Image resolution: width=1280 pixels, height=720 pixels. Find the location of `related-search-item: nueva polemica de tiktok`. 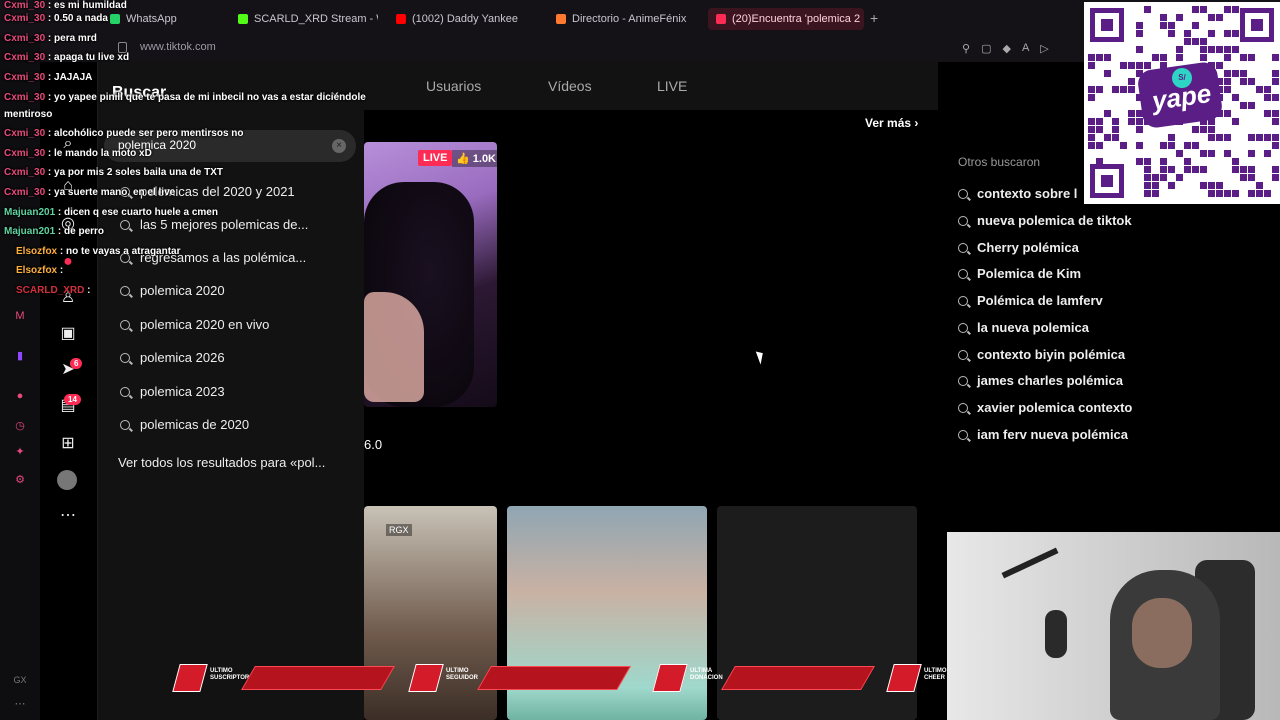

related-search-item: nueva polemica de tiktok is located at coordinates (1045, 220).